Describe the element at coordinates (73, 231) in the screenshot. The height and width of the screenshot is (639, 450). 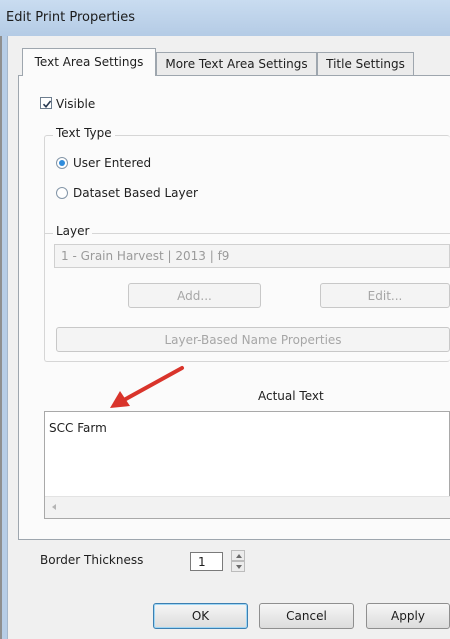
I see `layer-heading: Layer` at that location.